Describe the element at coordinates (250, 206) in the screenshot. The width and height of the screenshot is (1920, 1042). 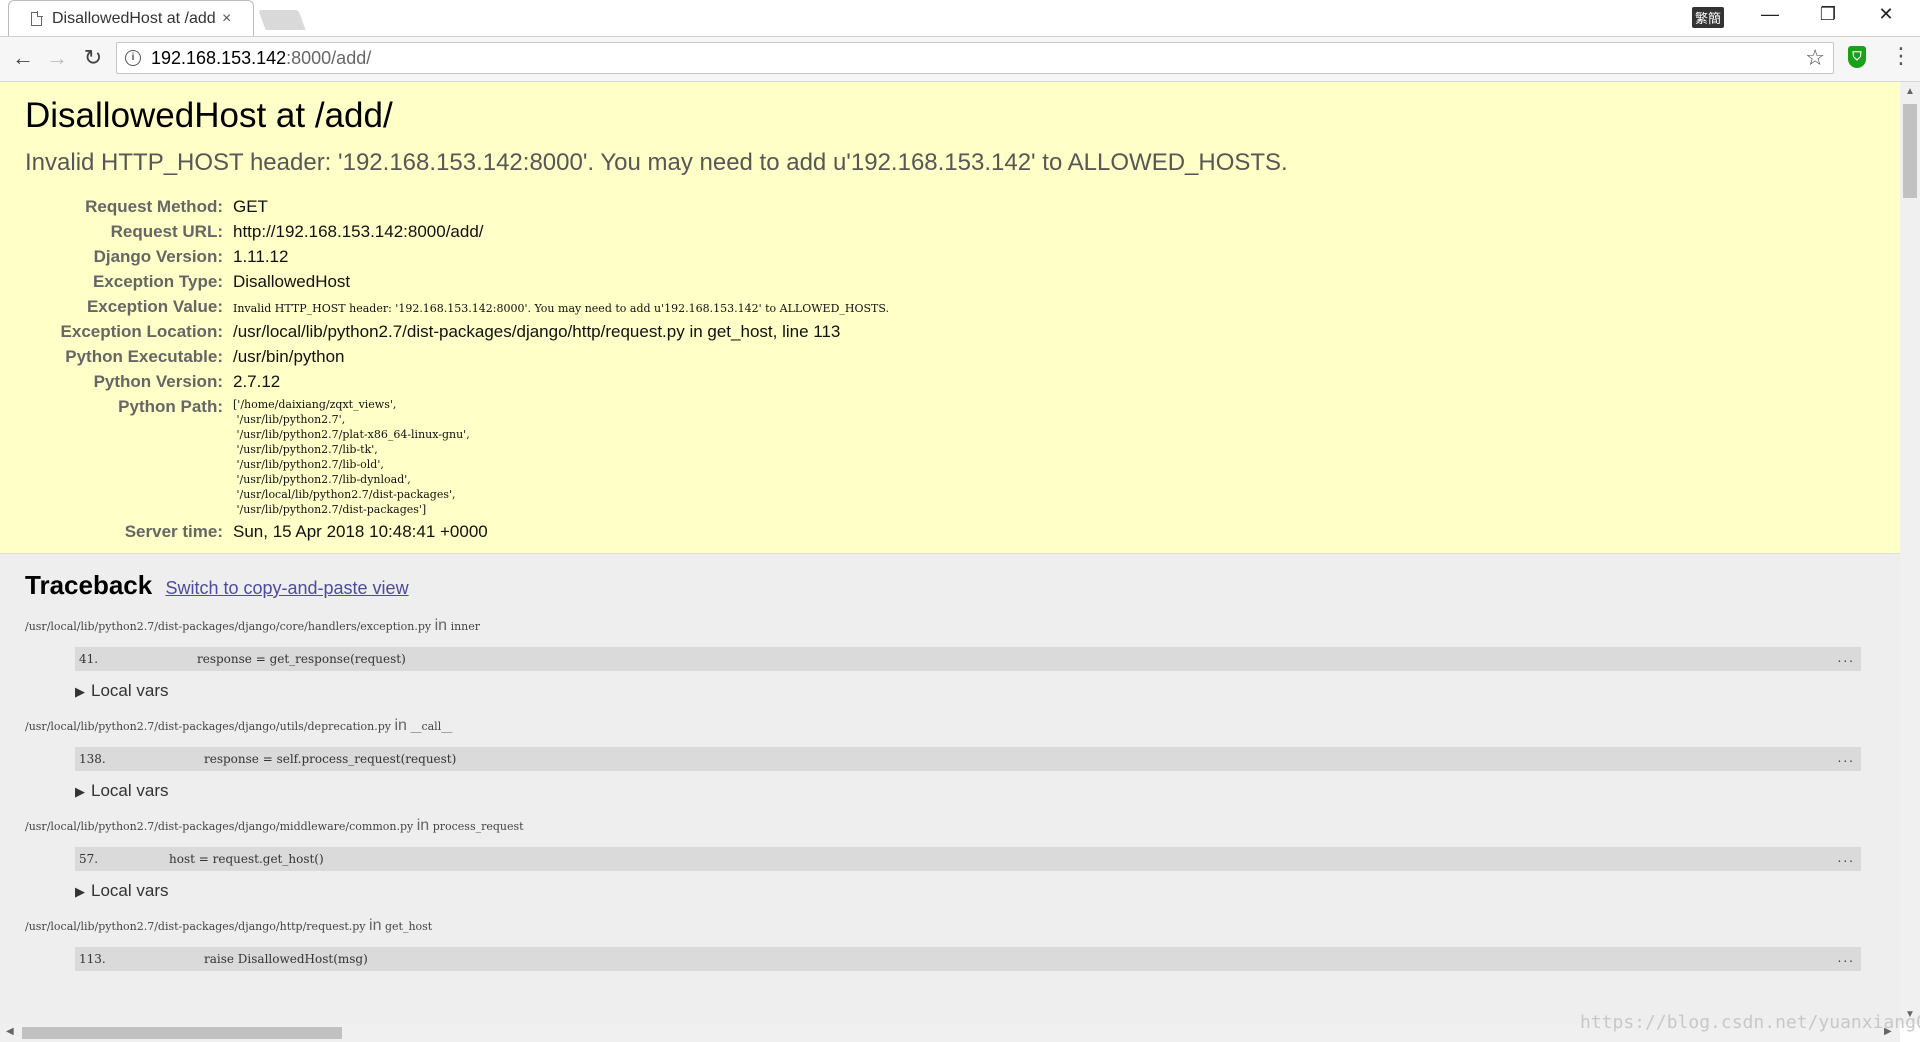
I see `meta-value: GET` at that location.